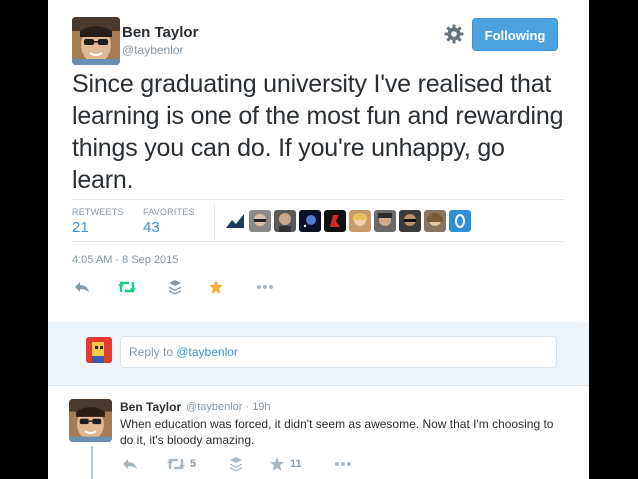  I want to click on tweet-timestamp: 4:05 AM - 8 Sep 2015, so click(125, 260).